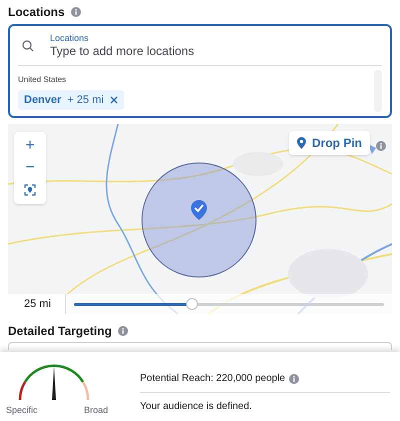 The image size is (400, 421). What do you see at coordinates (96, 410) in the screenshot?
I see `gauge-max-label: Broad` at bounding box center [96, 410].